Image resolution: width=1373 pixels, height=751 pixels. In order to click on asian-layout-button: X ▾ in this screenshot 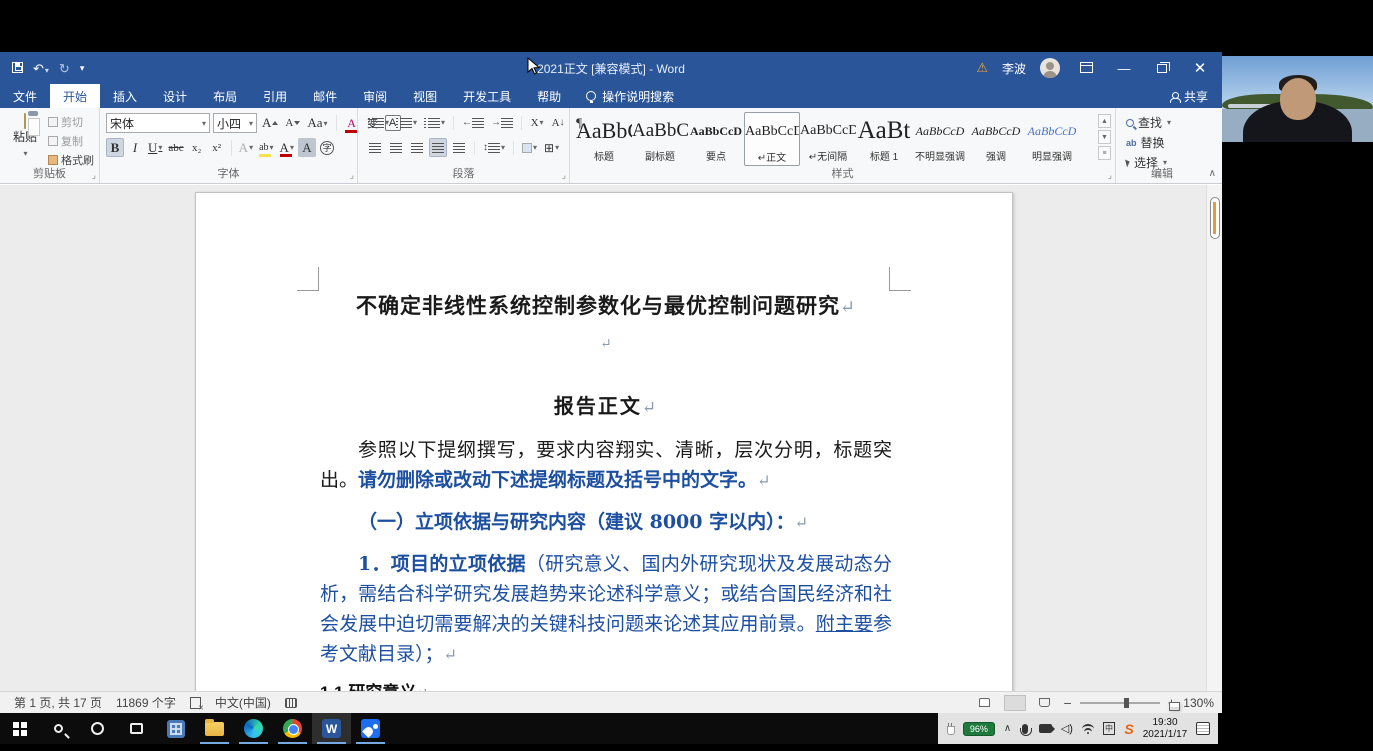, I will do `click(537, 122)`.